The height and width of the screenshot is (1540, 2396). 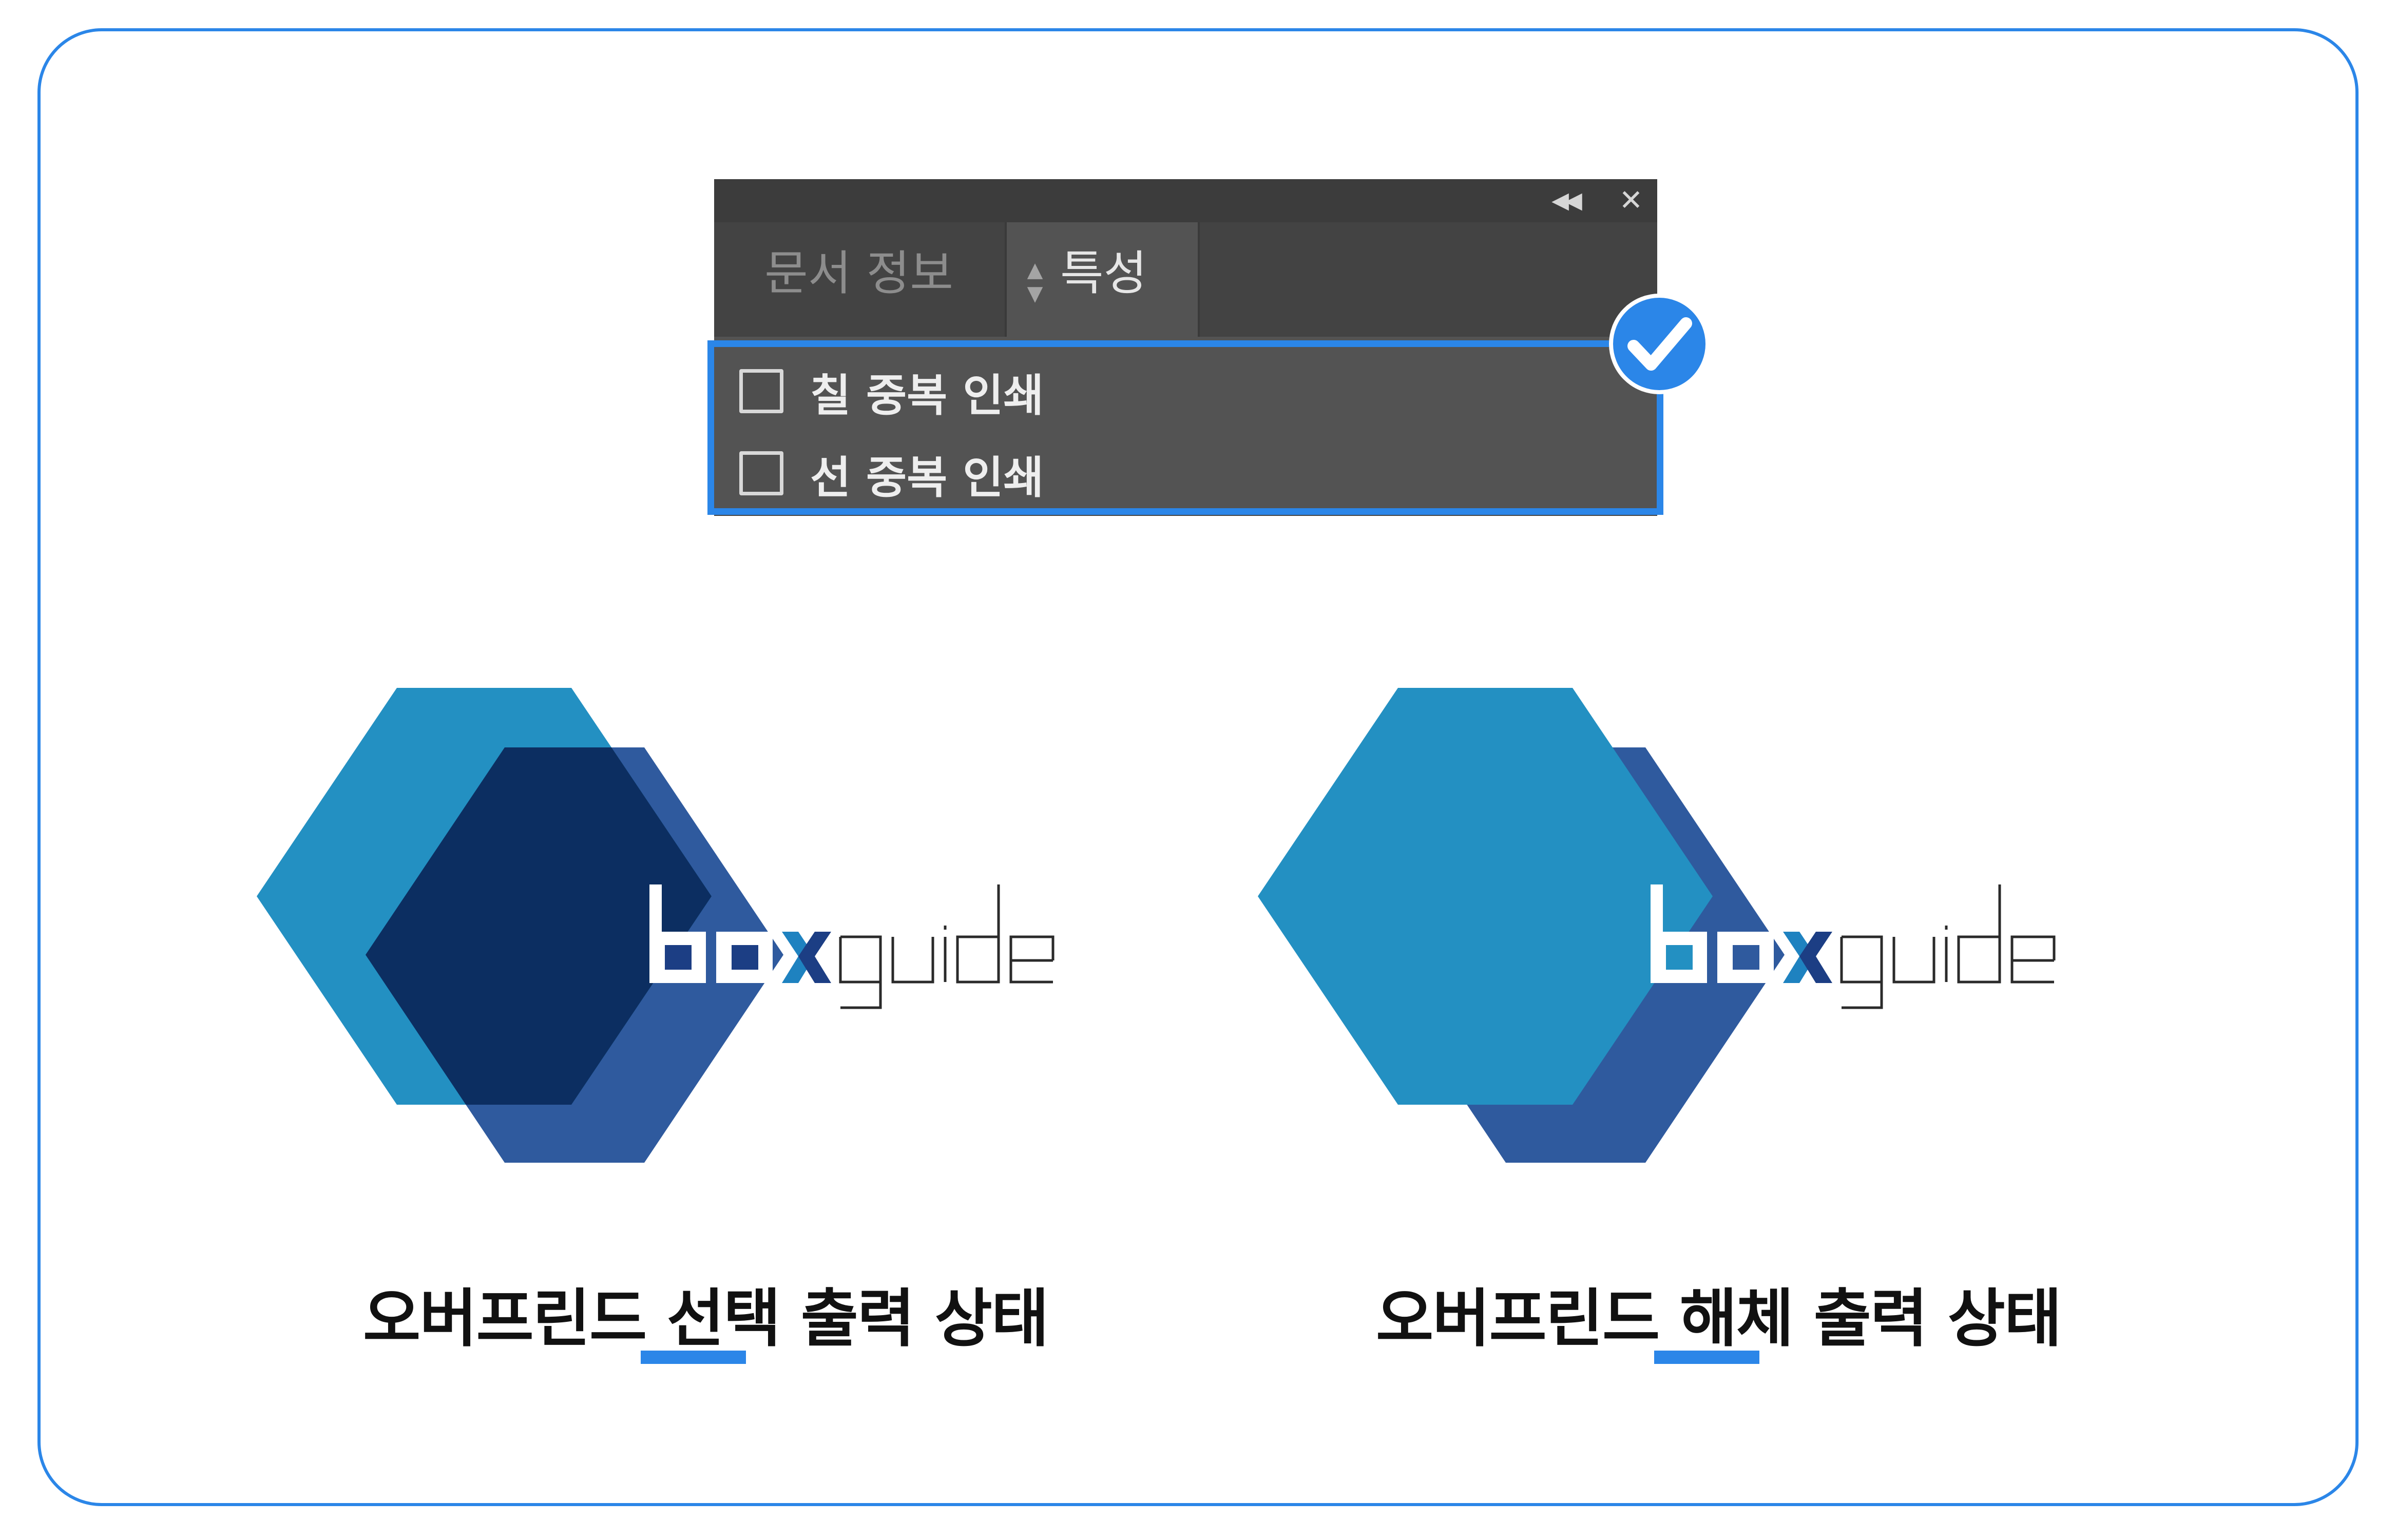 What do you see at coordinates (927, 478) in the screenshot?
I see `overprint-stroke-label: 선 중복 인쇄` at bounding box center [927, 478].